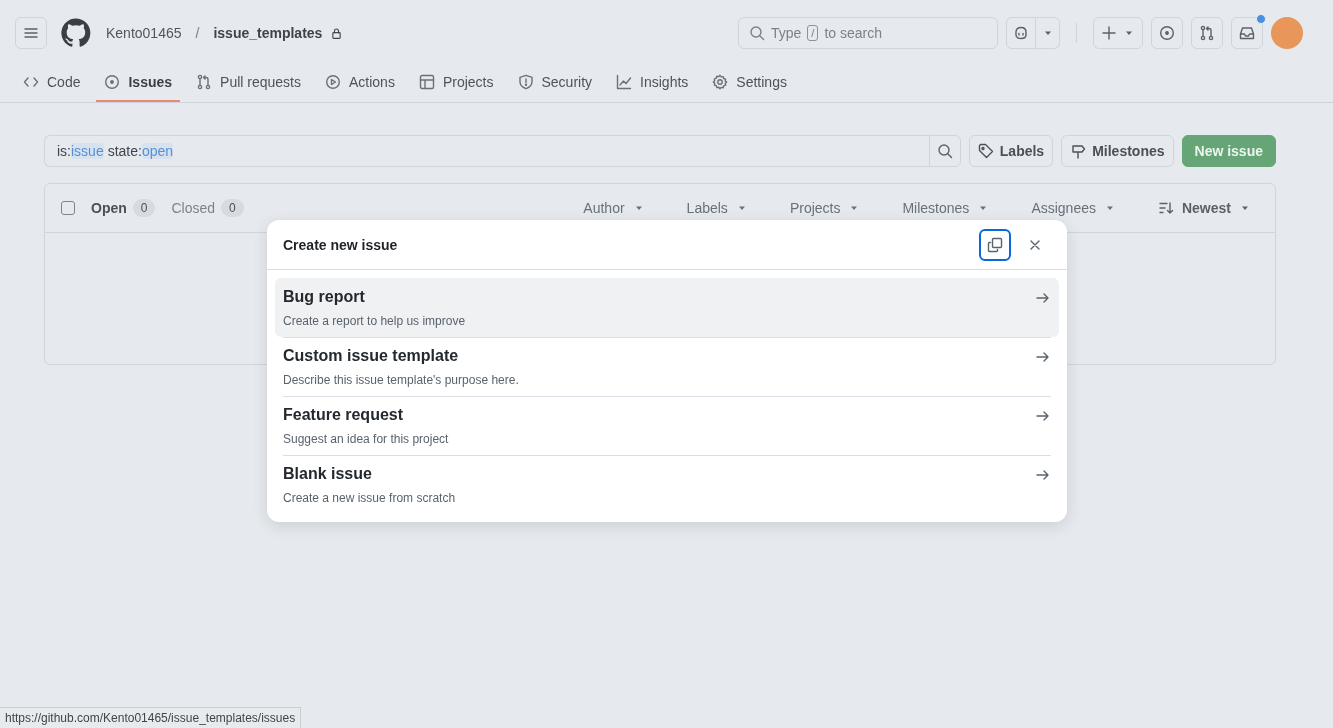 This screenshot has height=728, width=1333. I want to click on repo-tab: Pull requests, so click(248, 83).